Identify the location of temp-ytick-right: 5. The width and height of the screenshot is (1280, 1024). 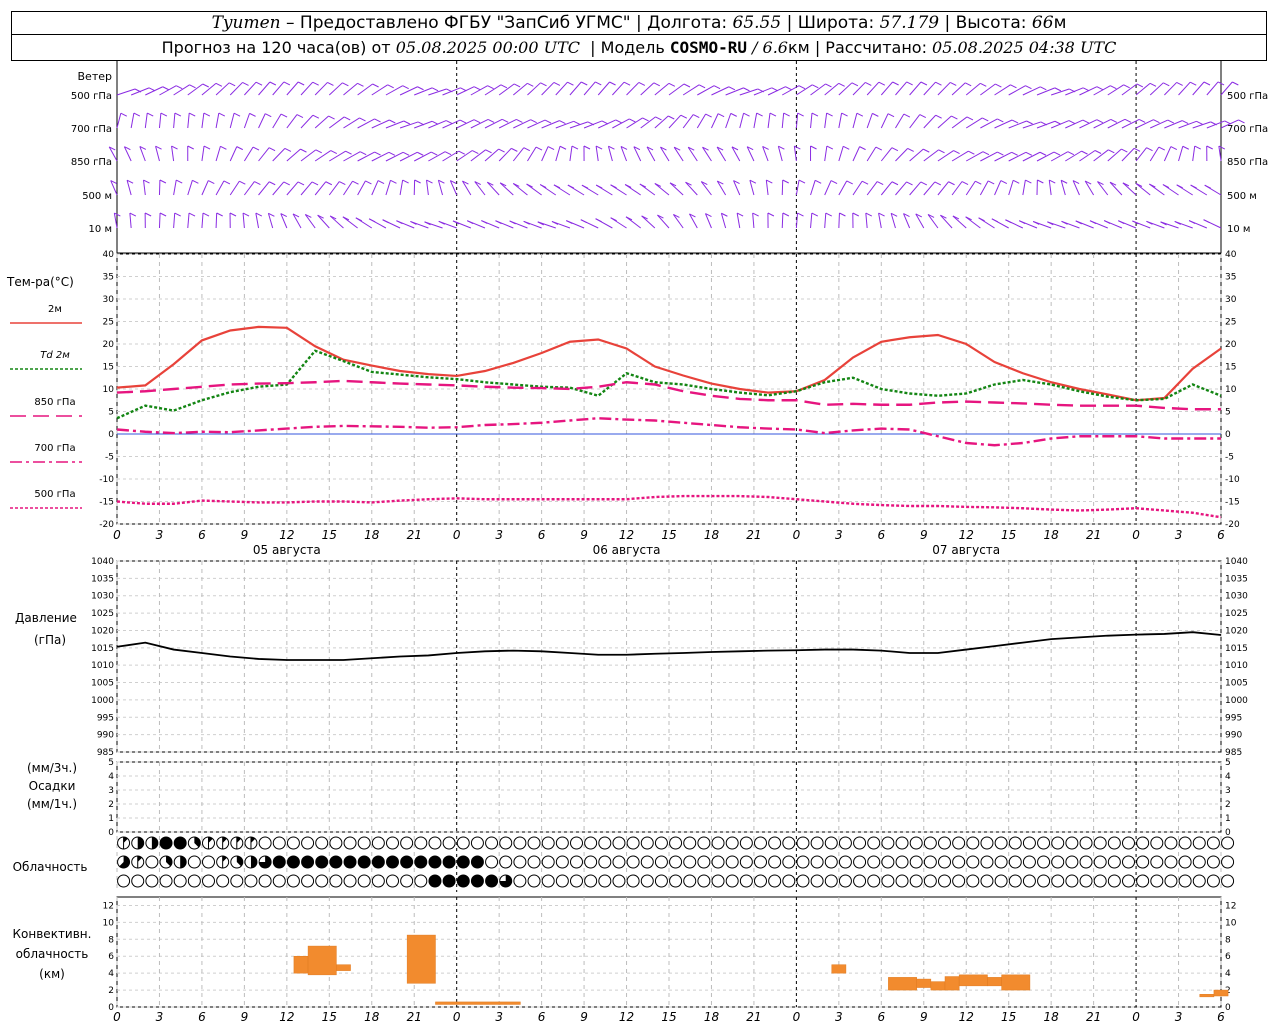
(1228, 413).